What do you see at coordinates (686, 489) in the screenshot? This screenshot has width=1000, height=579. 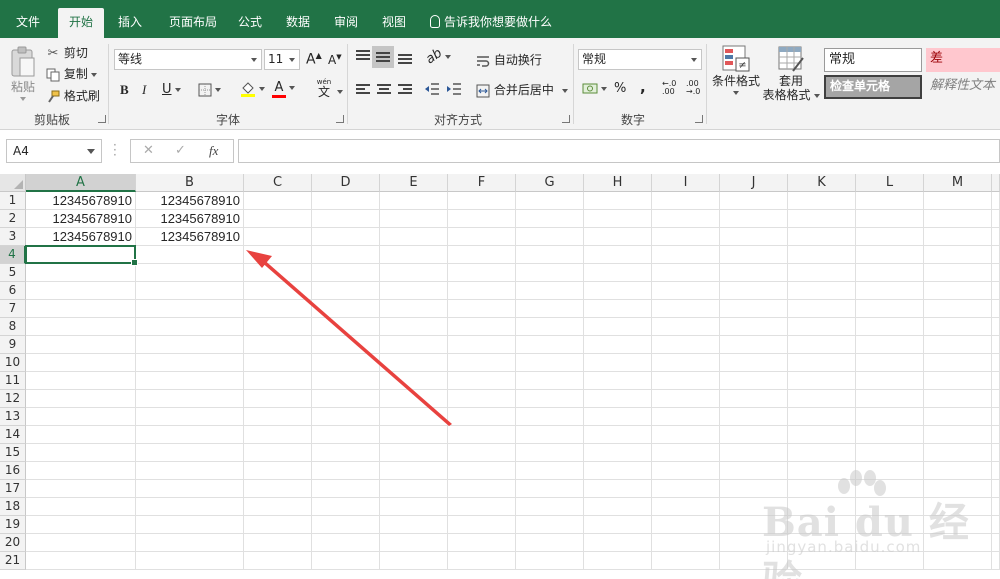 I see `cell-i17` at bounding box center [686, 489].